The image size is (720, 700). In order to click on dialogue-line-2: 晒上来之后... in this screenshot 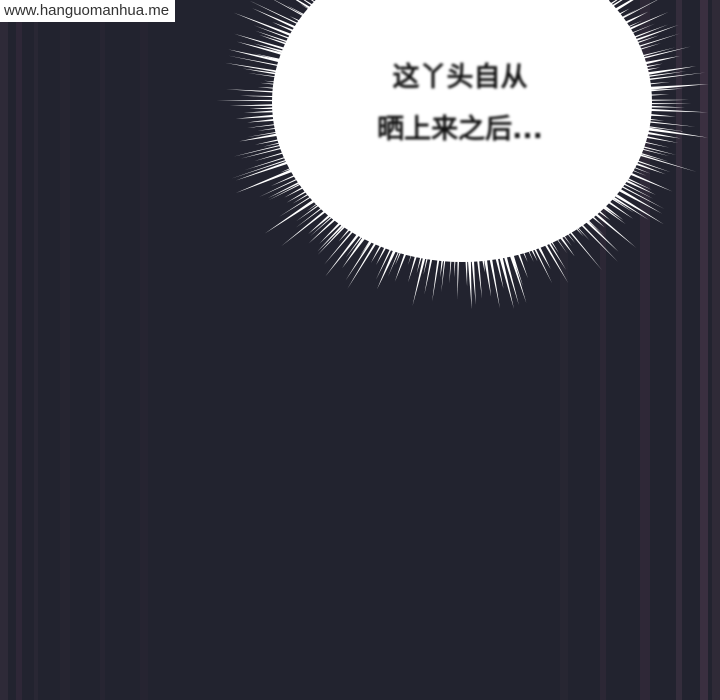, I will do `click(460, 129)`.